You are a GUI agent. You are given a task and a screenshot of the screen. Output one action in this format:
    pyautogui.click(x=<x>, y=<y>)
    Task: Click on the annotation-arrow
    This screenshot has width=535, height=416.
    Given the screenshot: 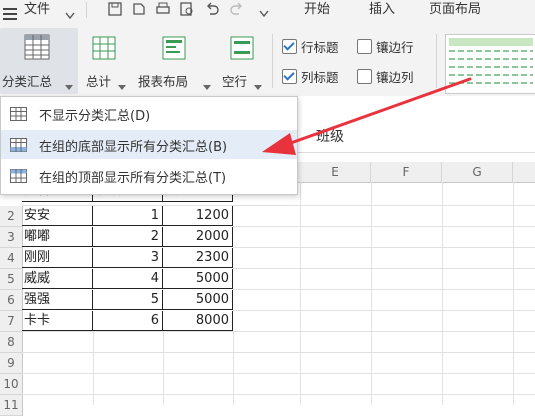 What is the action you would take?
    pyautogui.click(x=367, y=116)
    